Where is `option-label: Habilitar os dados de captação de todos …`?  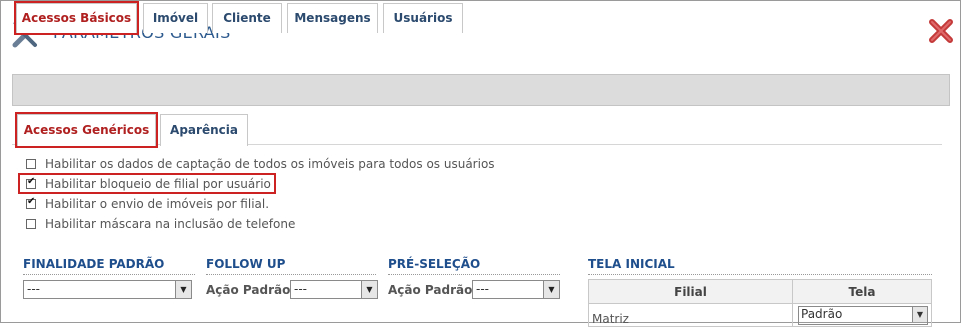 option-label: Habilitar os dados de captação de todos … is located at coordinates (270, 164).